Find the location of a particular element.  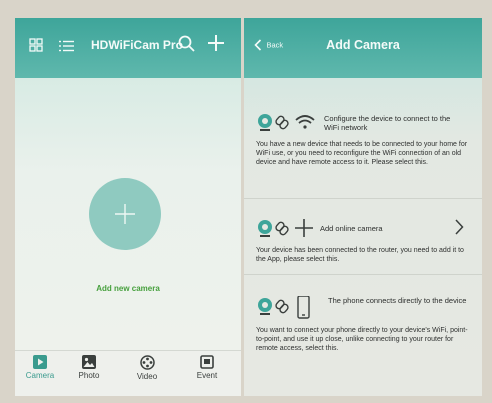

add-camera-header: Back Add Camera is located at coordinates (363, 48).